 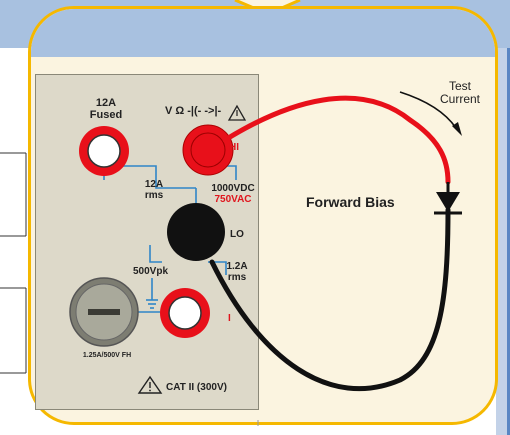 What do you see at coordinates (208, 150) in the screenshot?
I see `hi-probe-plug-icon` at bounding box center [208, 150].